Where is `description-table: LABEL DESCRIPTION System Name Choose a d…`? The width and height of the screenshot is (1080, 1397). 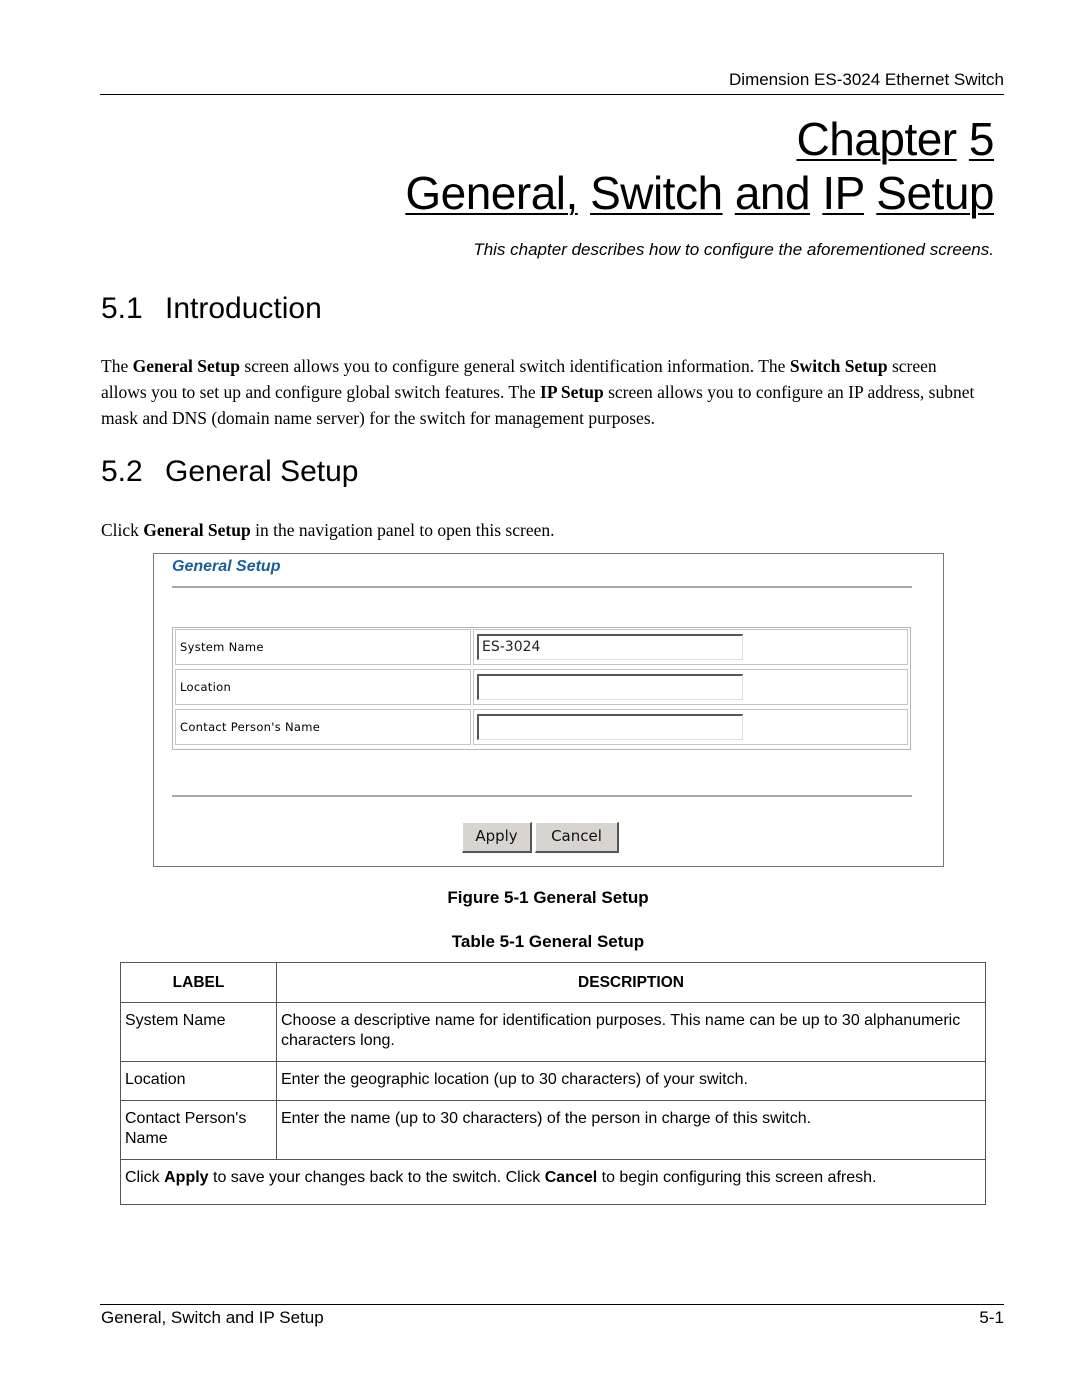 description-table: LABEL DESCRIPTION System Name Choose a d… is located at coordinates (553, 1083).